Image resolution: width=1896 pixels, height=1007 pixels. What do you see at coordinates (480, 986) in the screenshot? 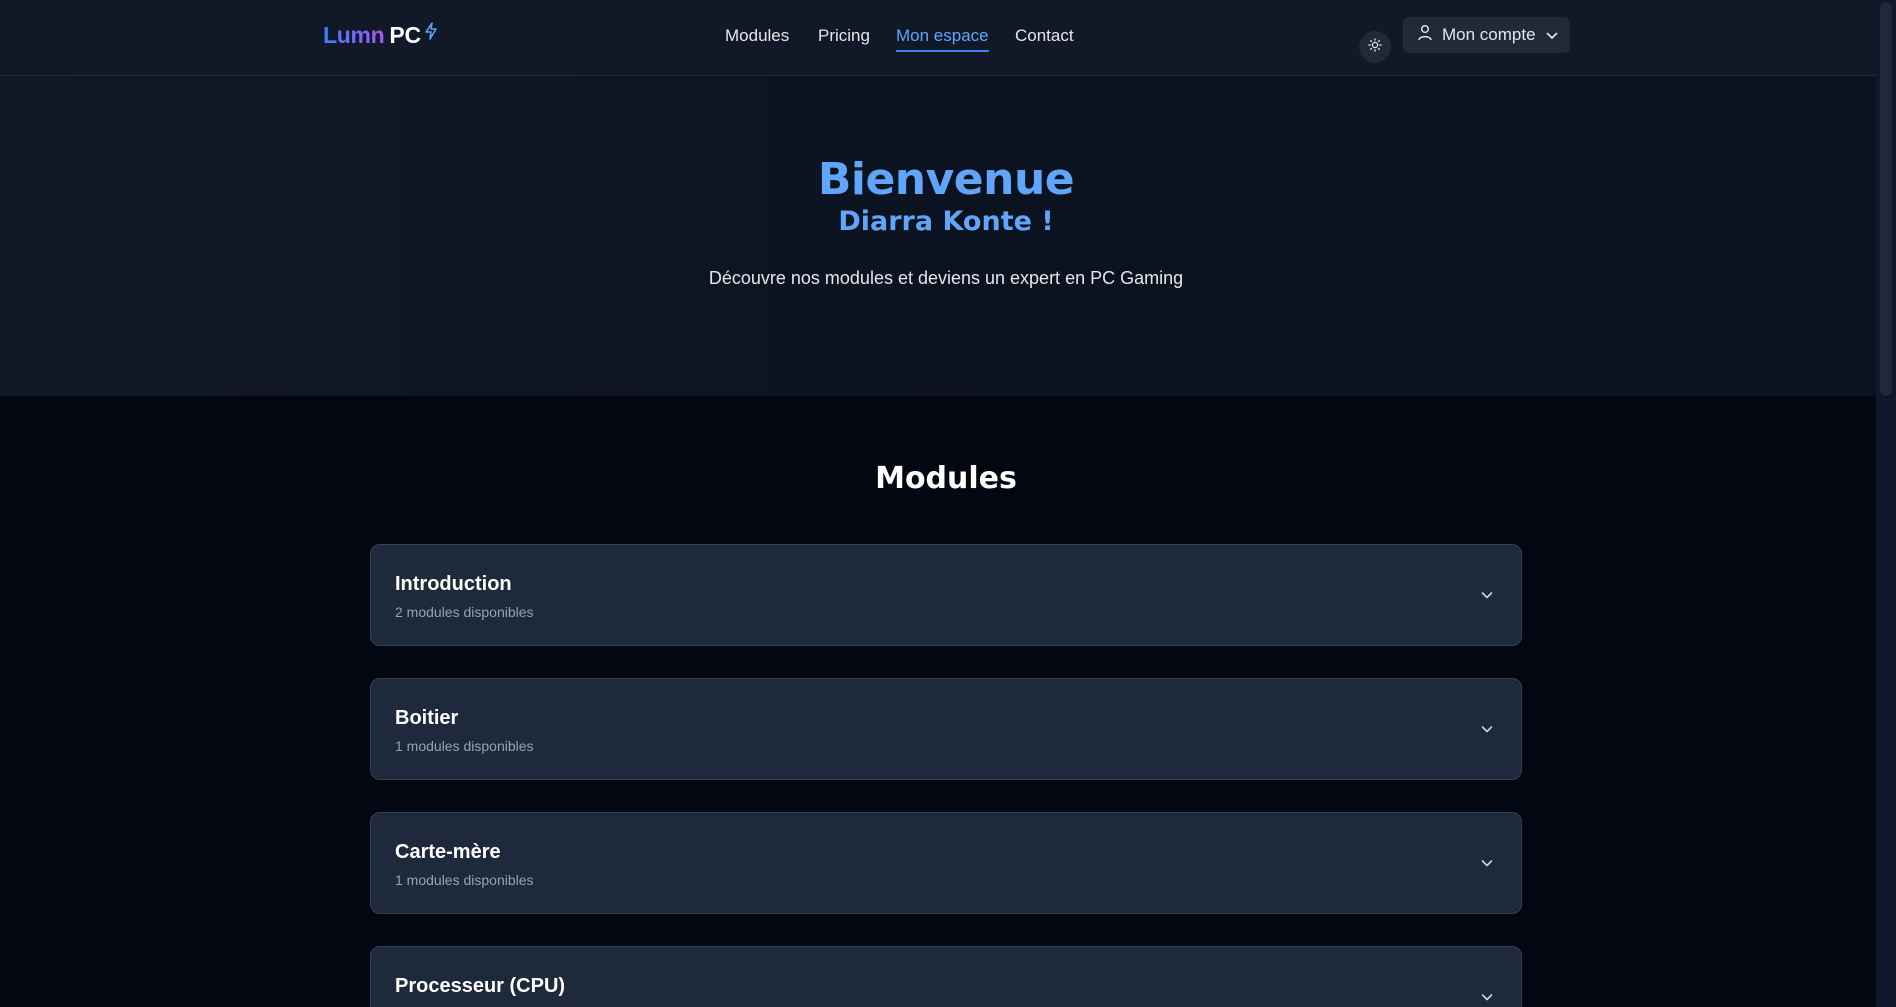
I see `module-title: Processeur (CPU)` at bounding box center [480, 986].